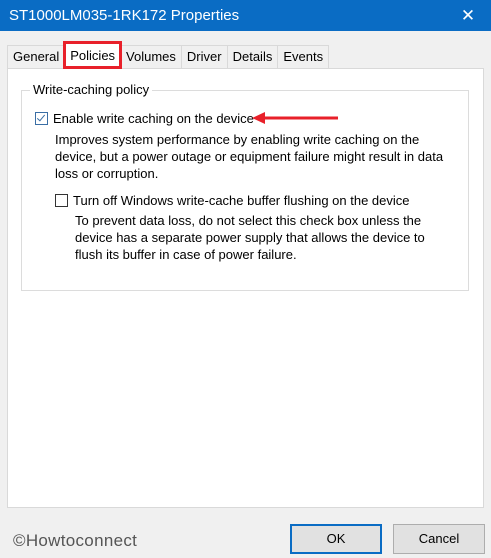  Describe the element at coordinates (252, 56) in the screenshot. I see `tab-details: Details` at that location.